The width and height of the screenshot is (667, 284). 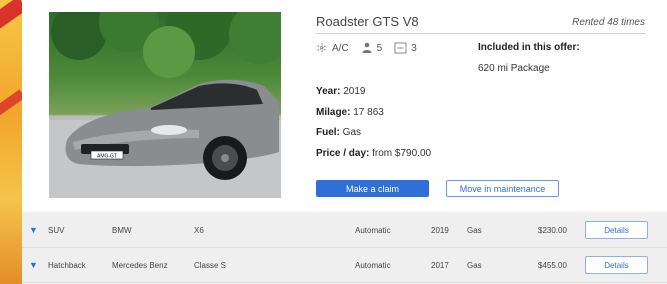 I want to click on info-year: Year: 2019, so click(x=341, y=91).